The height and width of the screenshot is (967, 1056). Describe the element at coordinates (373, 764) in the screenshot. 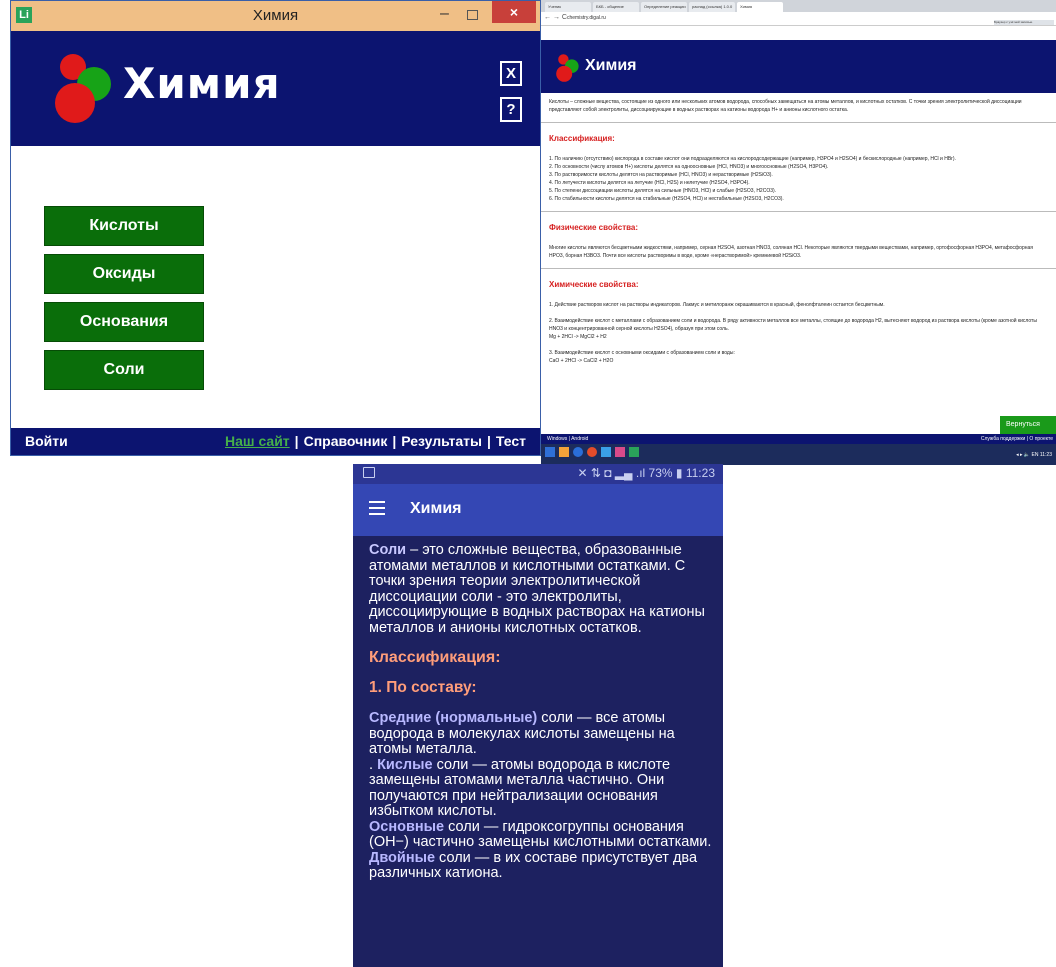

I see `prefix: .` at that location.